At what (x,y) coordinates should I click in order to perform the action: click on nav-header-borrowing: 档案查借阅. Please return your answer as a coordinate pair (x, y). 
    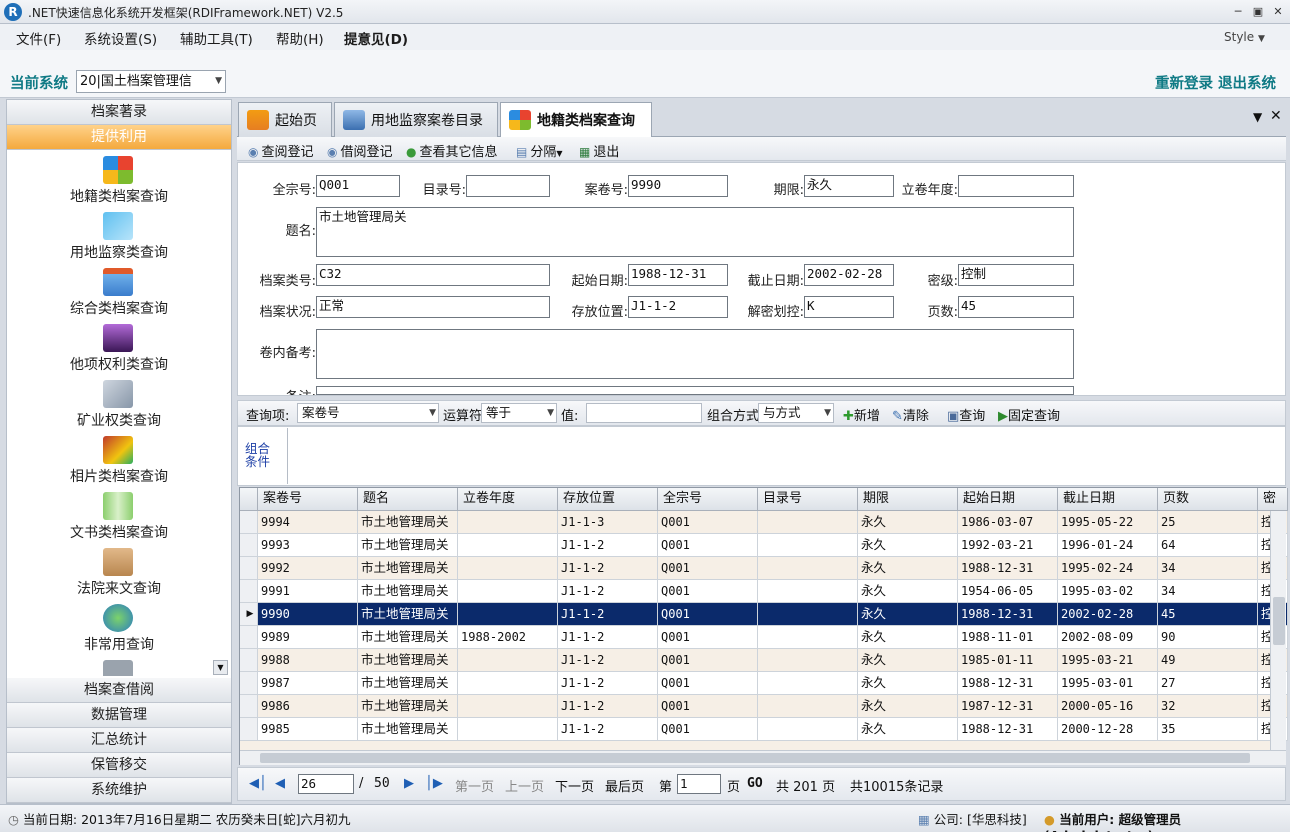
    Looking at the image, I should click on (119, 690).